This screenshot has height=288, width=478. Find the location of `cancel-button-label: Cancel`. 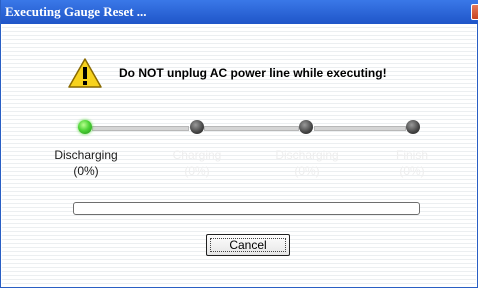

cancel-button-label: Cancel is located at coordinates (248, 245).